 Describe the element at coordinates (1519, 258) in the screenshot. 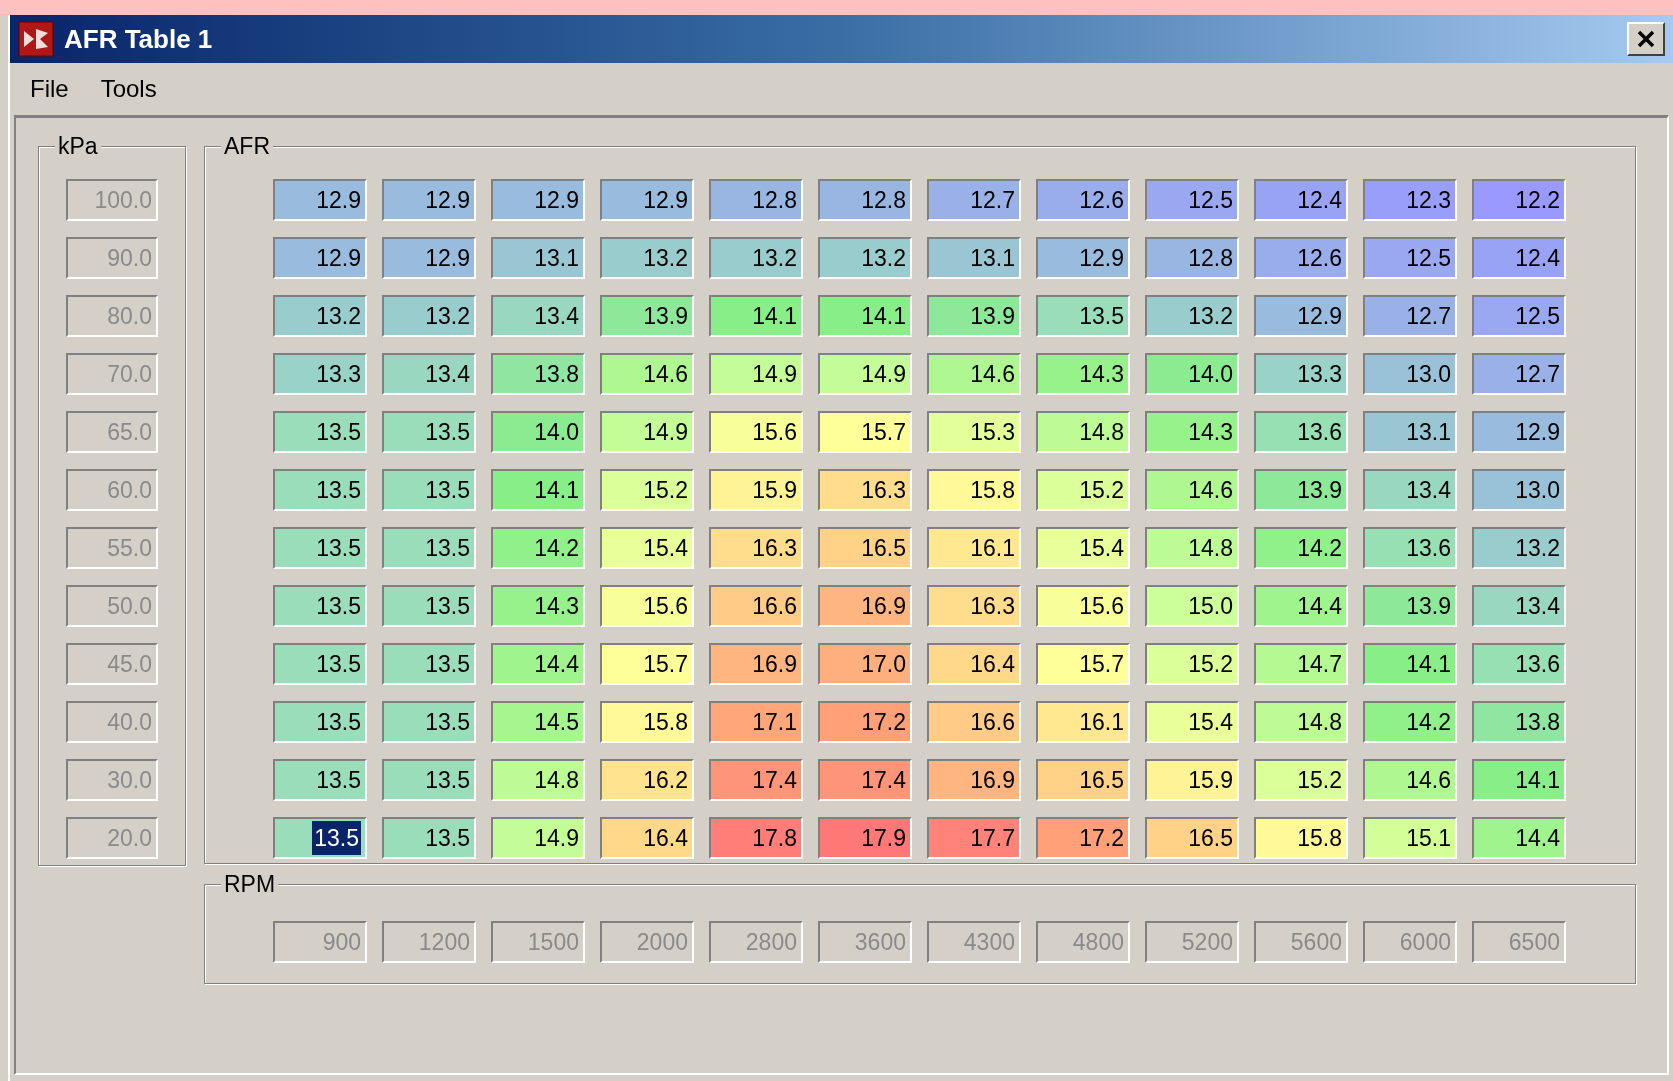

I see `afr-cell: 12.4` at that location.